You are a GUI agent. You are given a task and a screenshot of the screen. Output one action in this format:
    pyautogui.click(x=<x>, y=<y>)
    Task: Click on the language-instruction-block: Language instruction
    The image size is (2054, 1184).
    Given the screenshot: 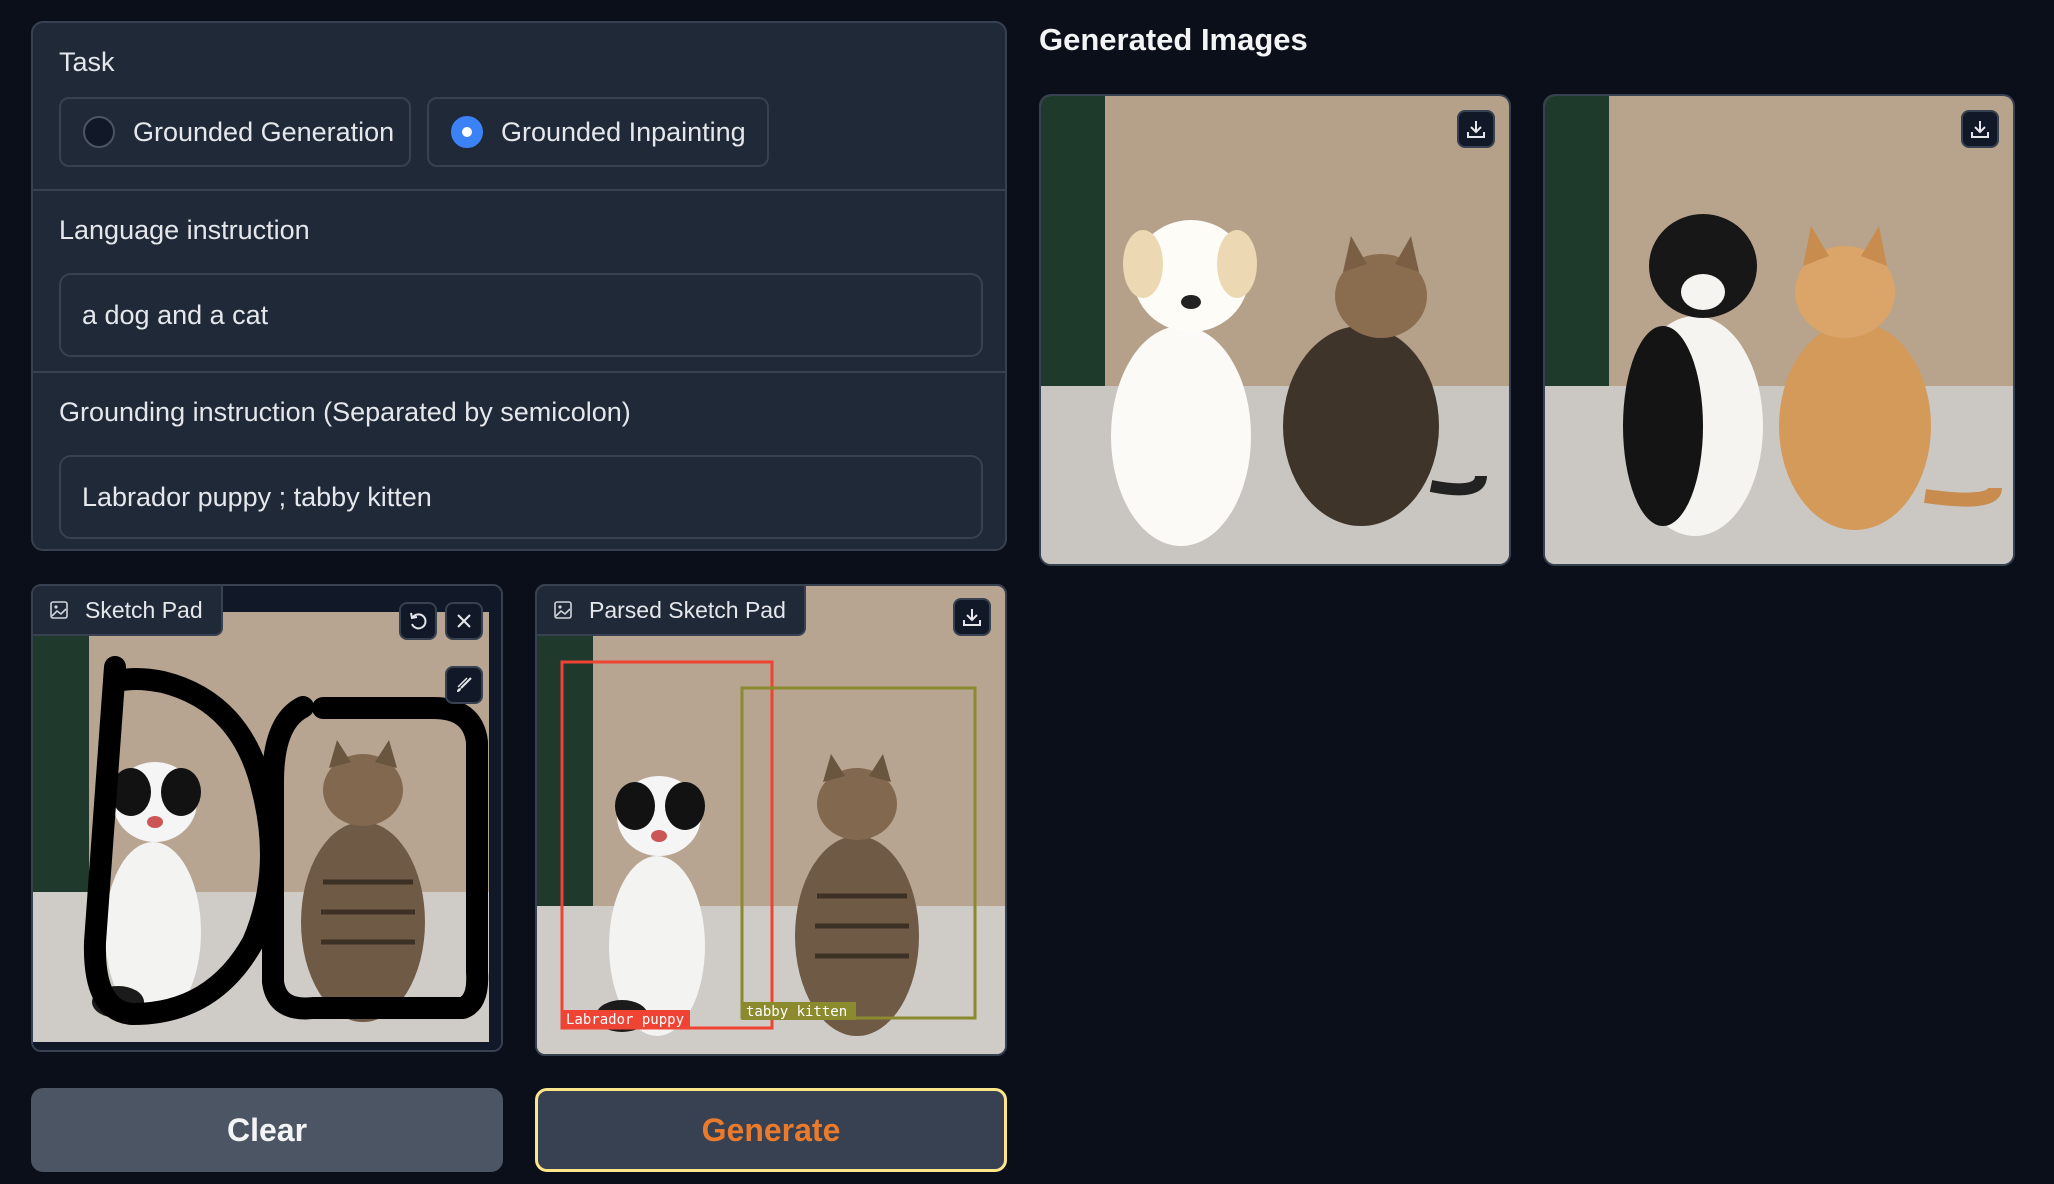 What is the action you would take?
    pyautogui.click(x=519, y=280)
    